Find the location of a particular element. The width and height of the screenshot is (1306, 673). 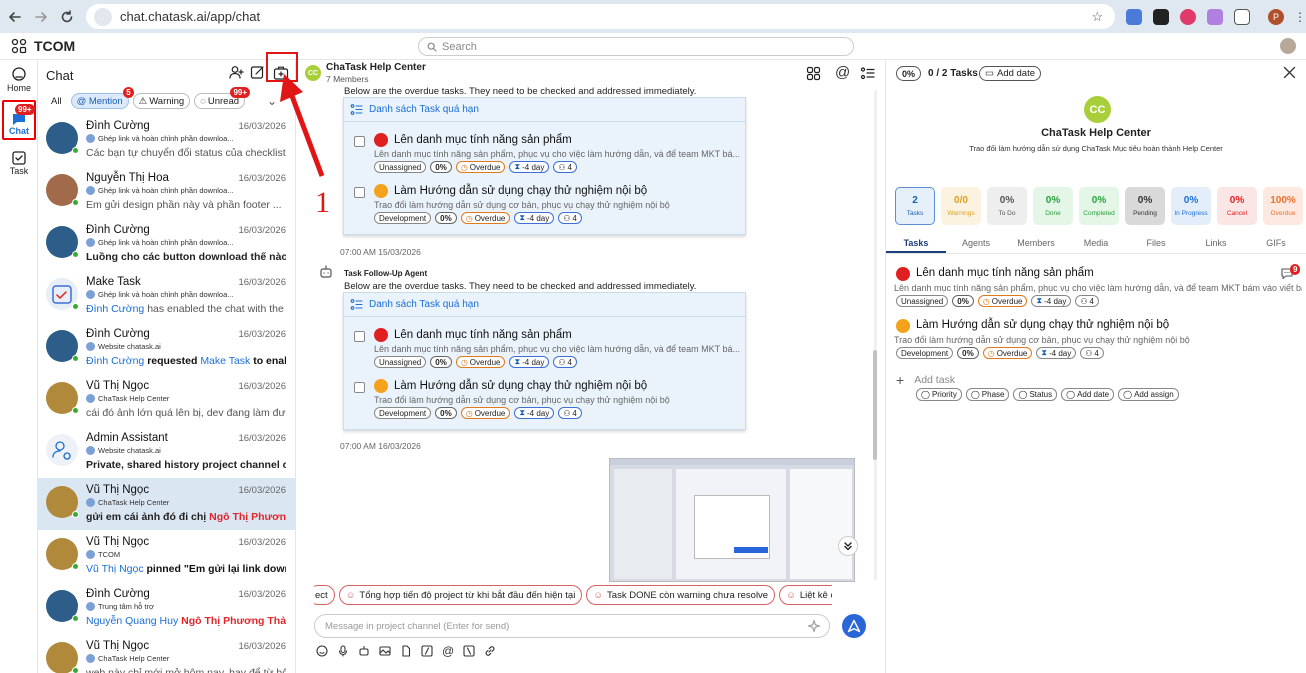

reload-icon is located at coordinates (67, 17).